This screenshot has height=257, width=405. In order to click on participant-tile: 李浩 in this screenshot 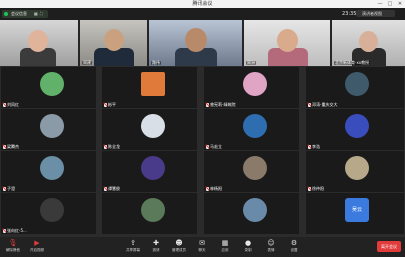, I will do `click(355, 129)`.